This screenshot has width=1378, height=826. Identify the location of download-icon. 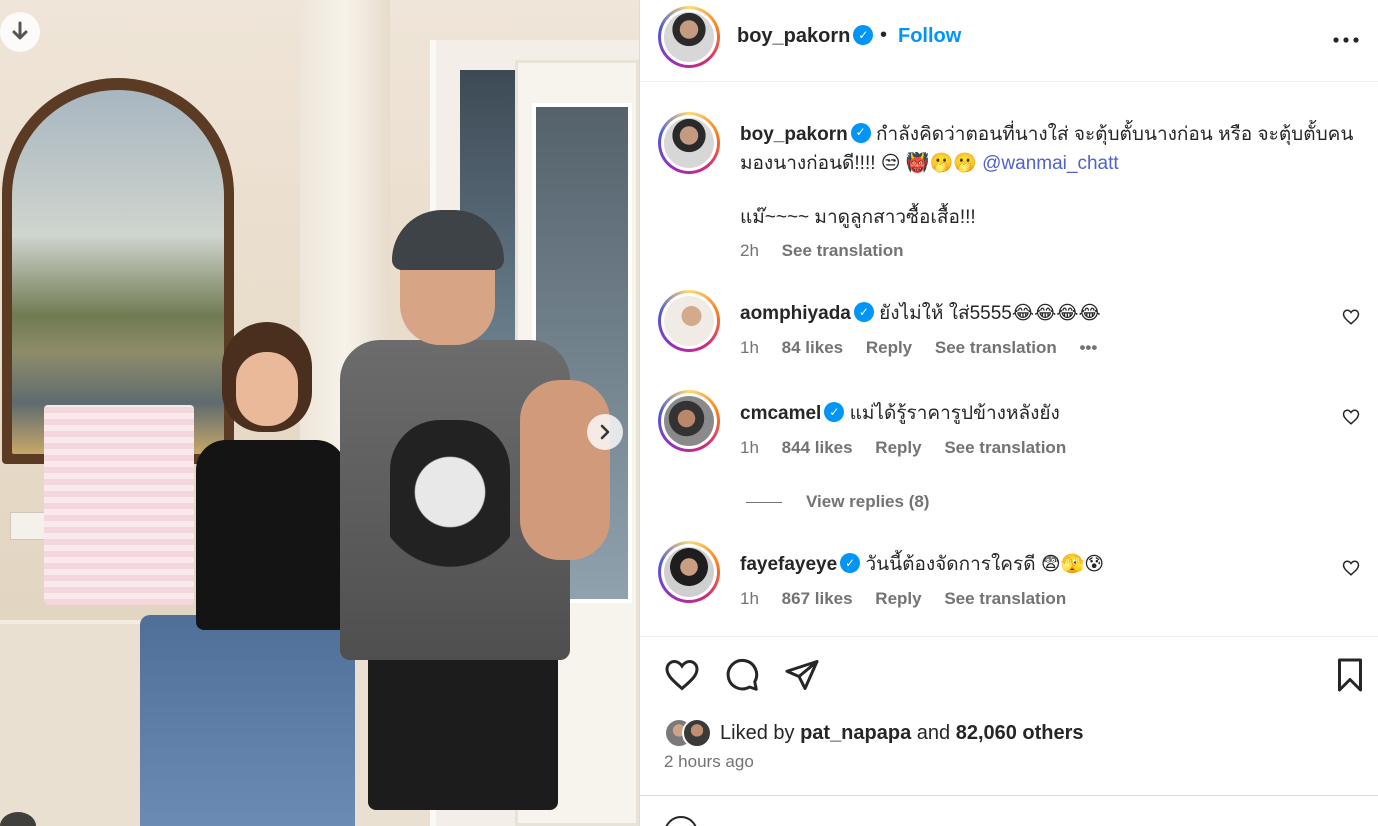
(20, 32).